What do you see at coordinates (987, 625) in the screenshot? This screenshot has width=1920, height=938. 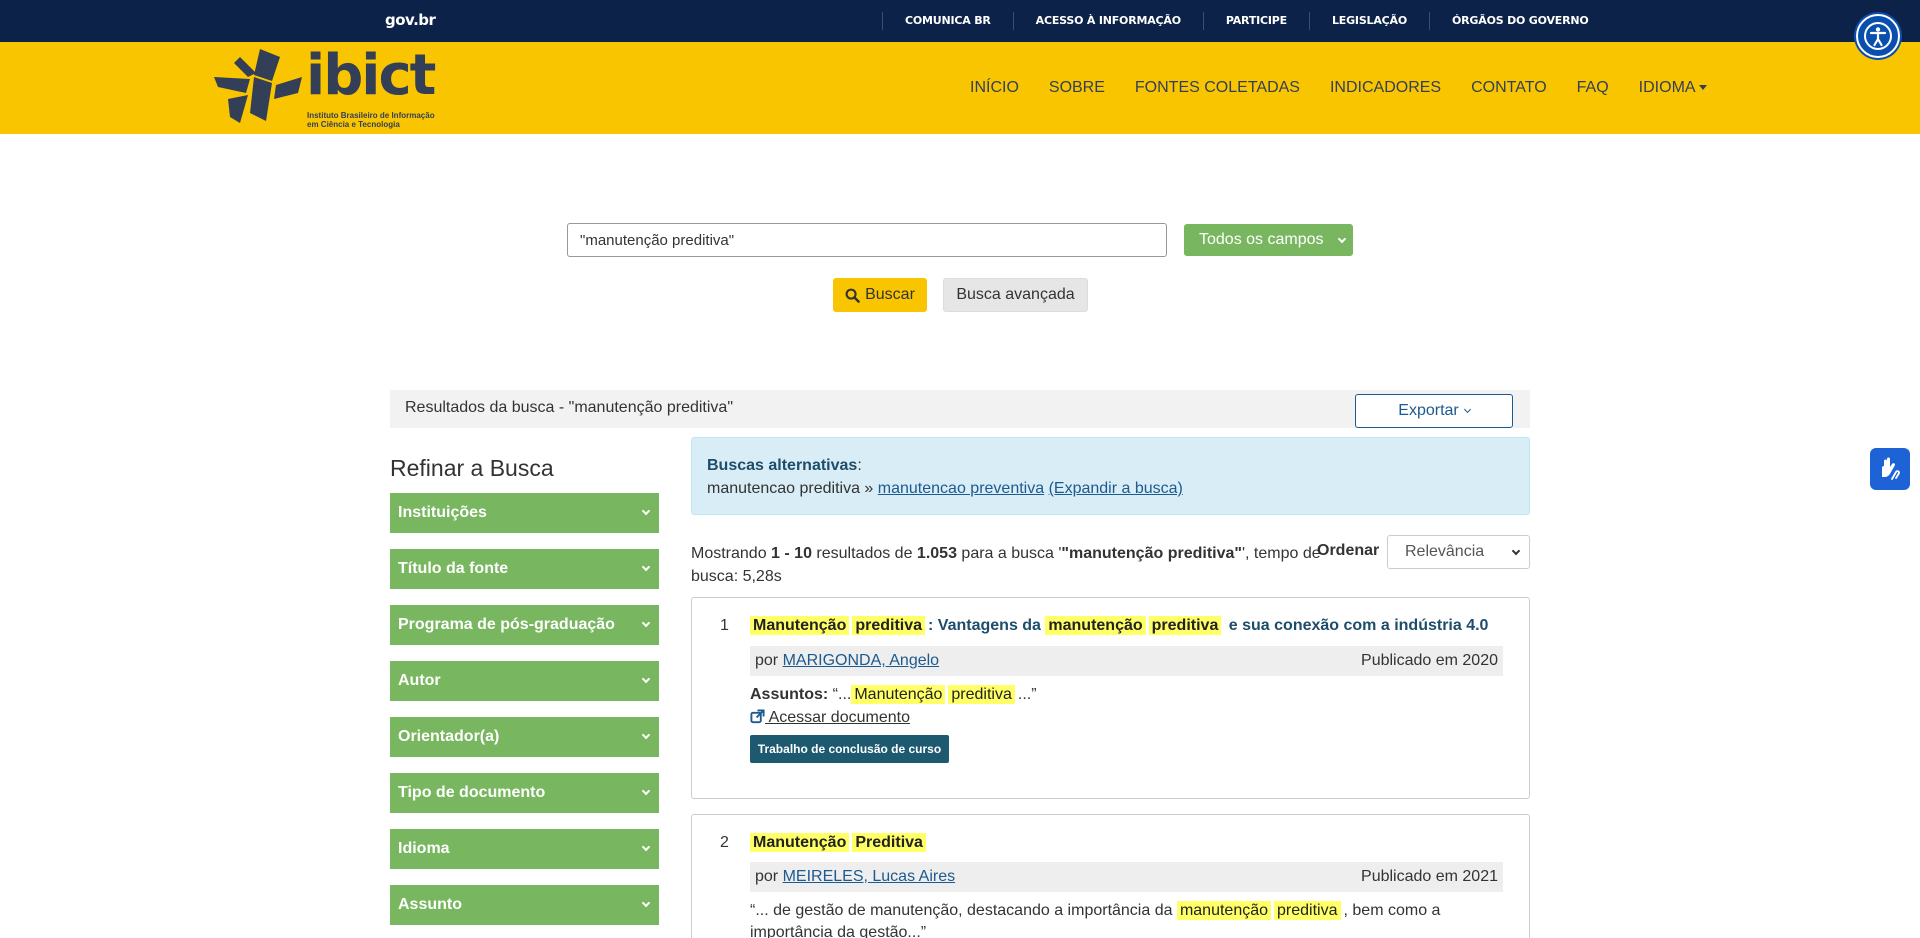 I see `title-text: : Vantagens da` at bounding box center [987, 625].